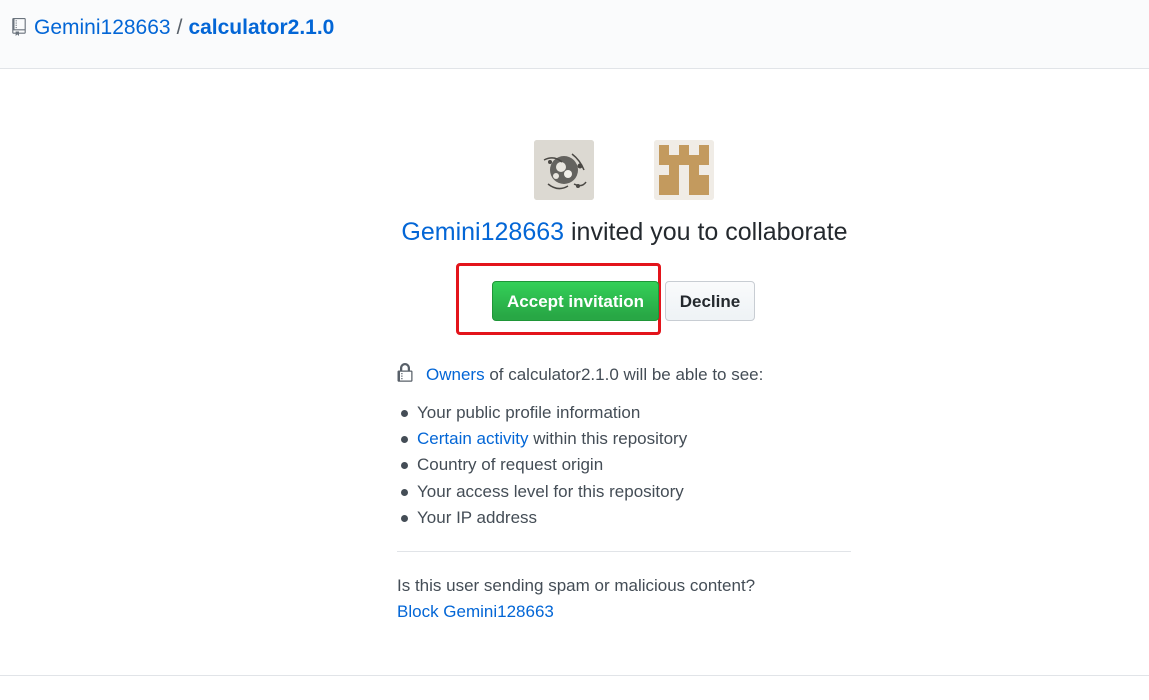  What do you see at coordinates (529, 412) in the screenshot?
I see `list-item-text: Your public profile information` at bounding box center [529, 412].